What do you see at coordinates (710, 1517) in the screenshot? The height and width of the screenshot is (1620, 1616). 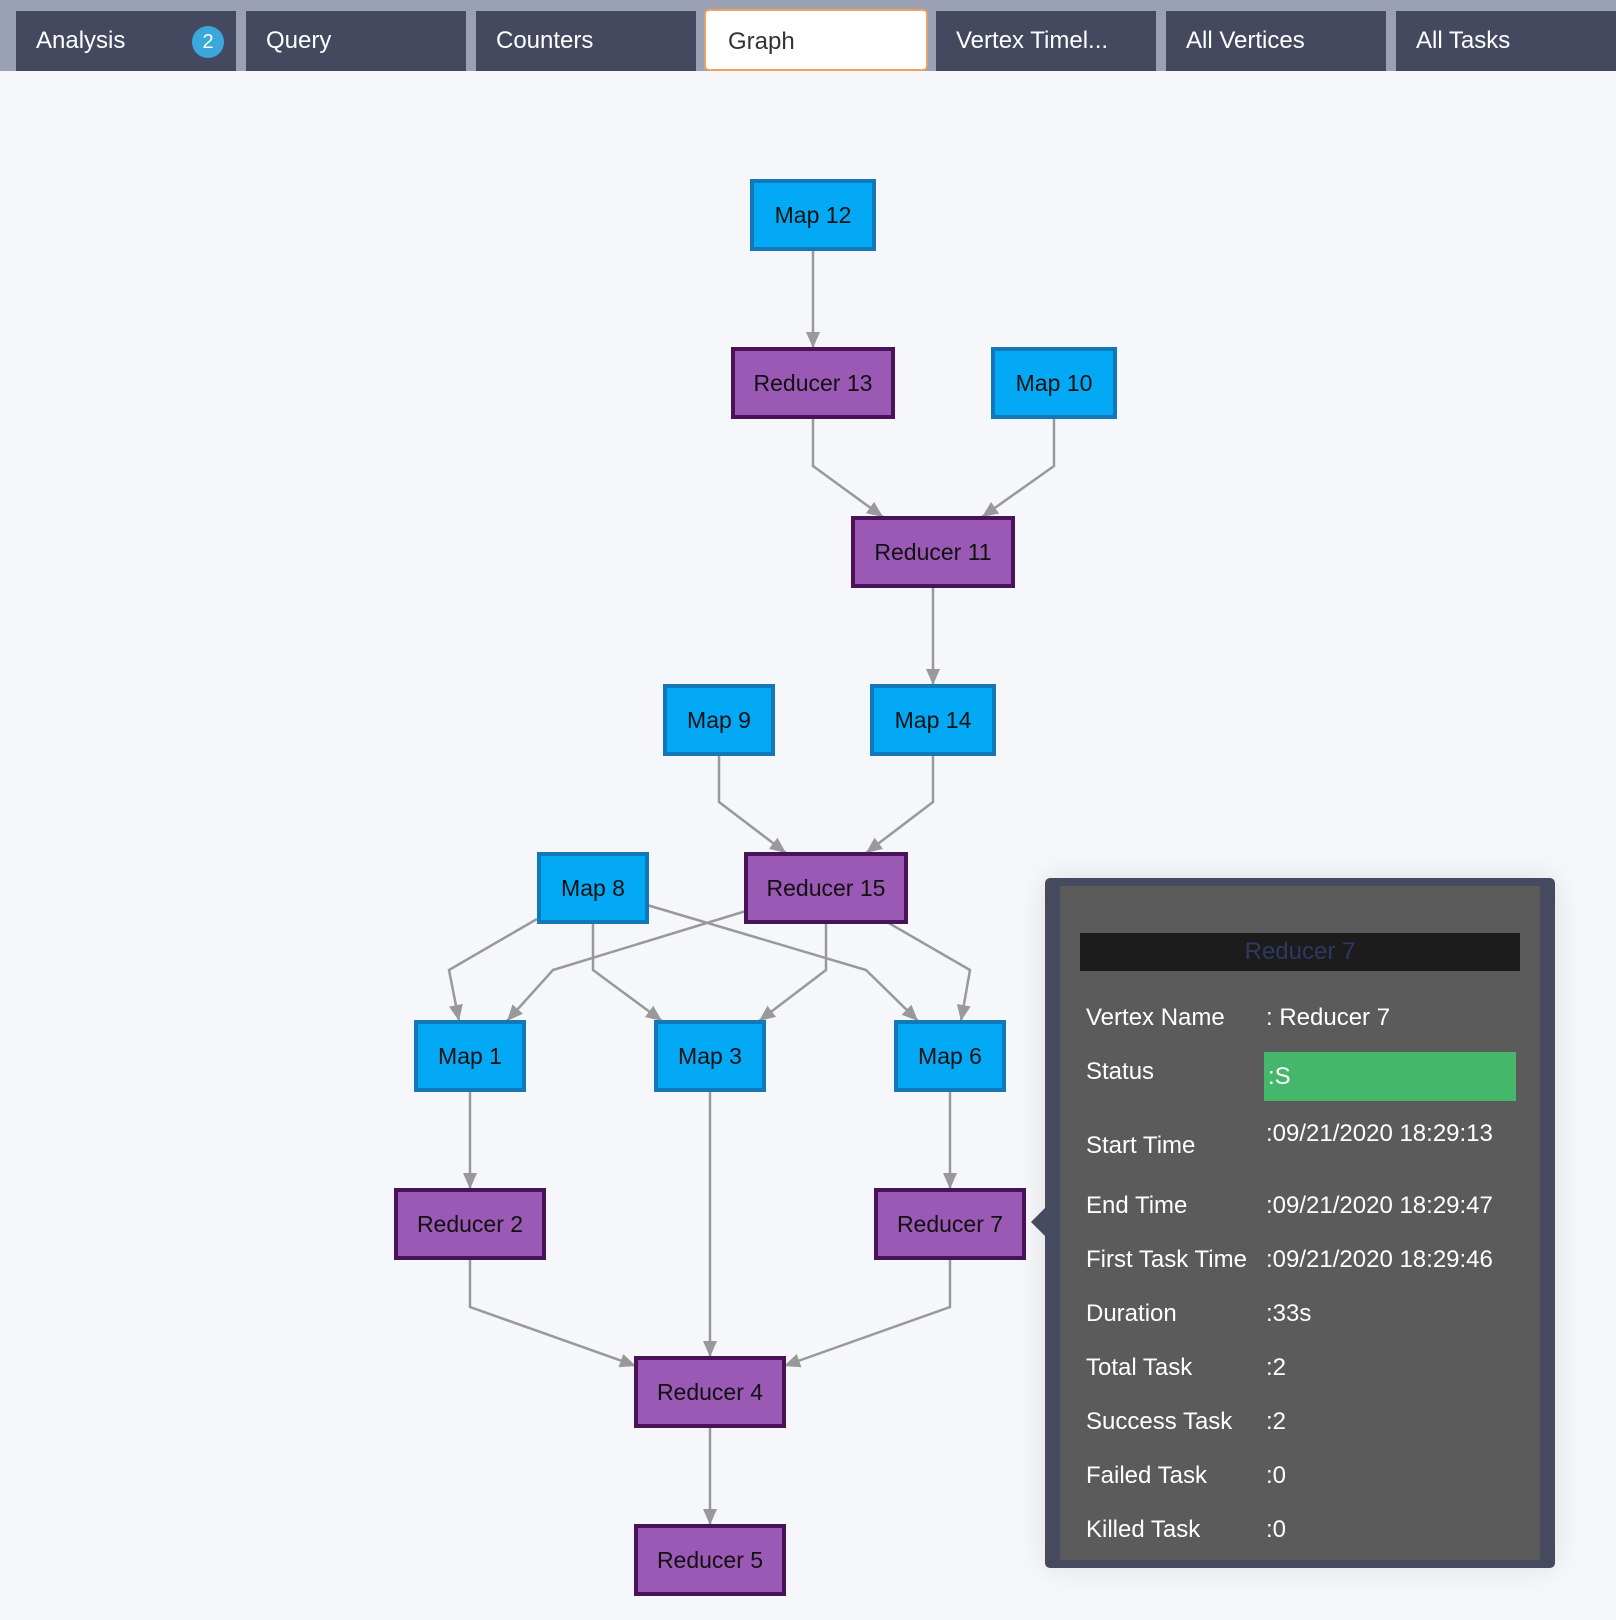 I see `arrowhead-red4-to-red5` at bounding box center [710, 1517].